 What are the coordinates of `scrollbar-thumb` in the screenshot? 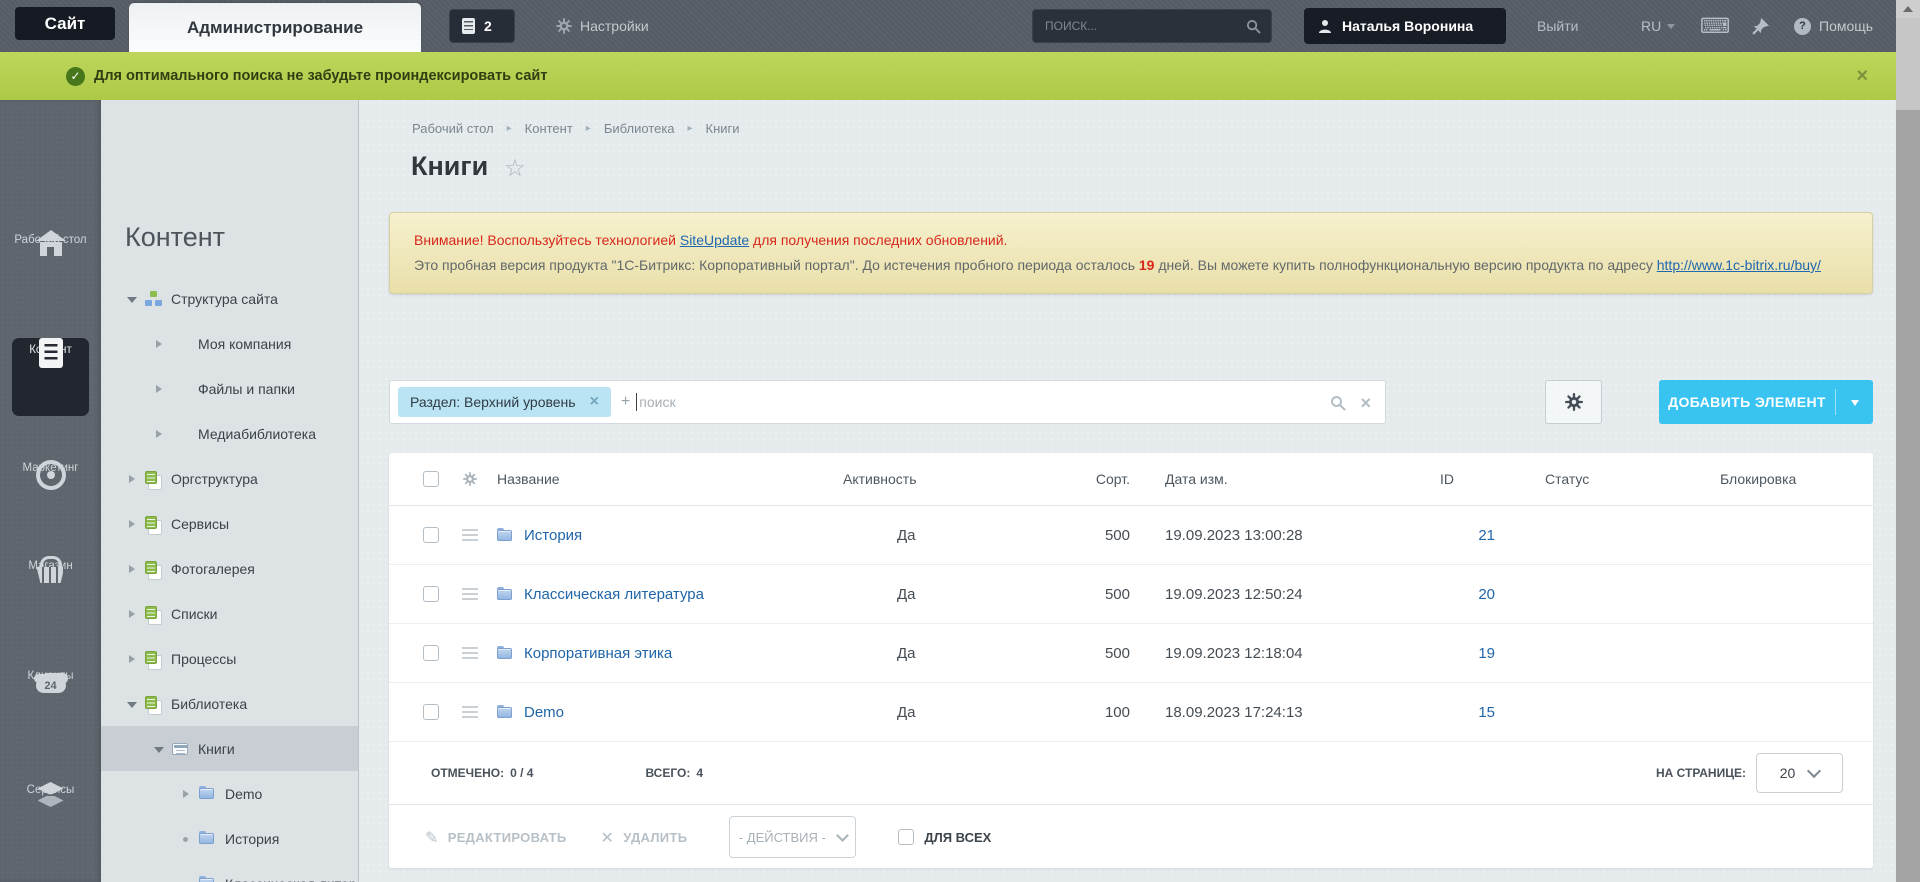 It's located at (1908, 64).